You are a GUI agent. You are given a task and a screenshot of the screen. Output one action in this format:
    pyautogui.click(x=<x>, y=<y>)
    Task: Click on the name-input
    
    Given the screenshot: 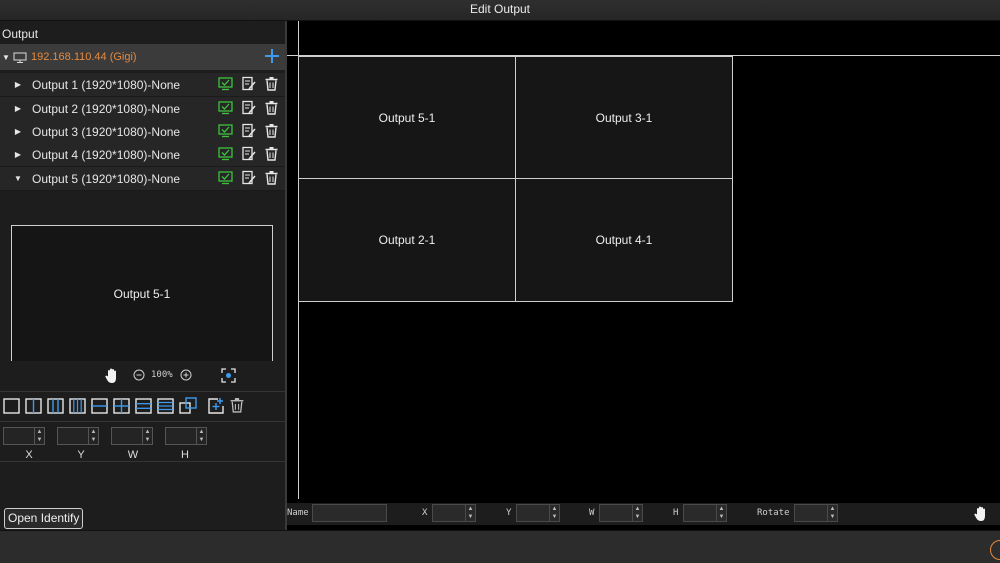 What is the action you would take?
    pyautogui.click(x=349, y=513)
    